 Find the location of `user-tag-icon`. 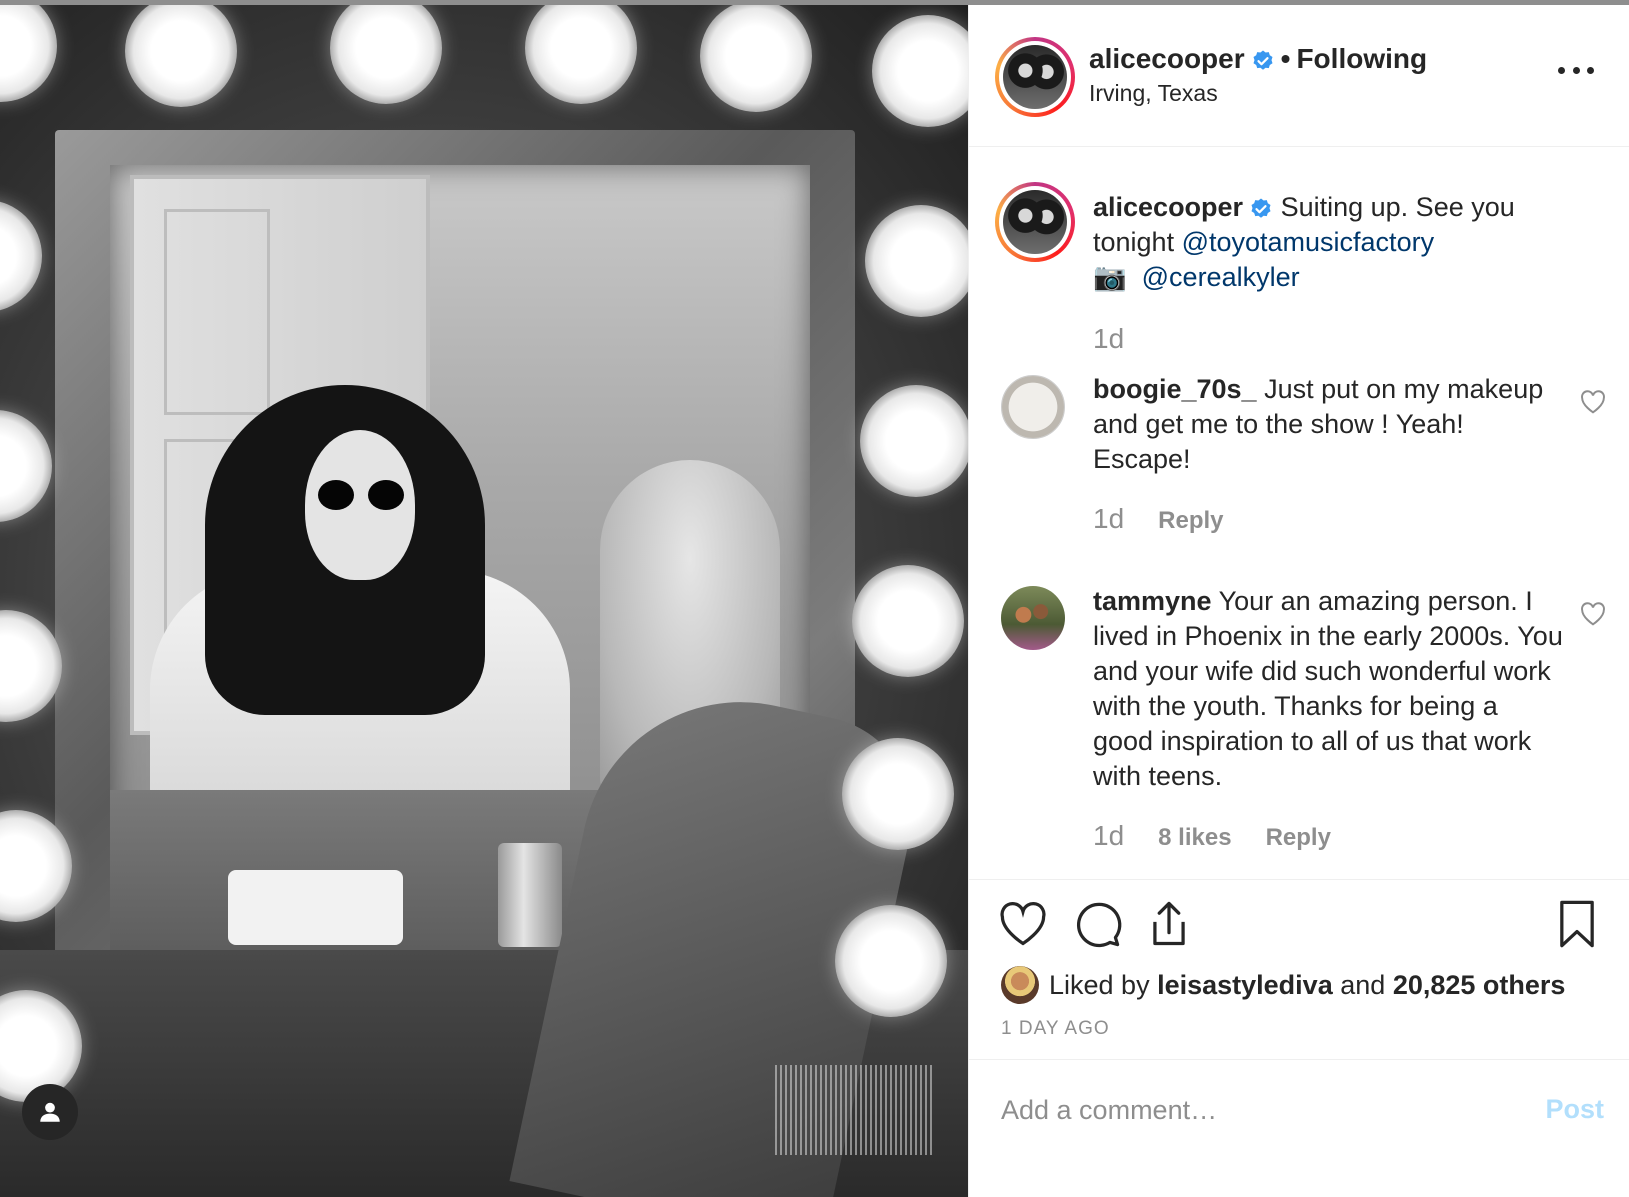

user-tag-icon is located at coordinates (50, 1112).